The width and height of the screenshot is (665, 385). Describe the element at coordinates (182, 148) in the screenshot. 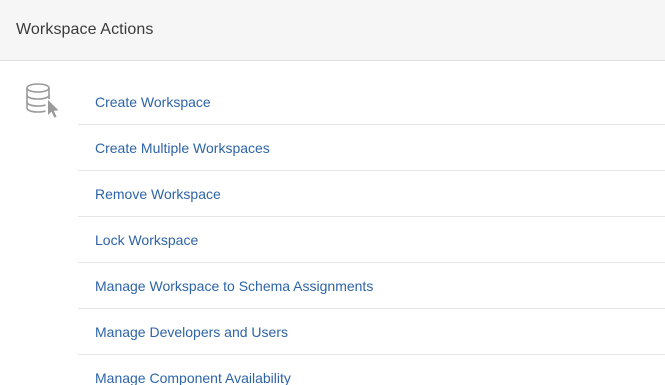

I see `create-multiple-workspaces-link: Create Multiple Workspaces` at that location.